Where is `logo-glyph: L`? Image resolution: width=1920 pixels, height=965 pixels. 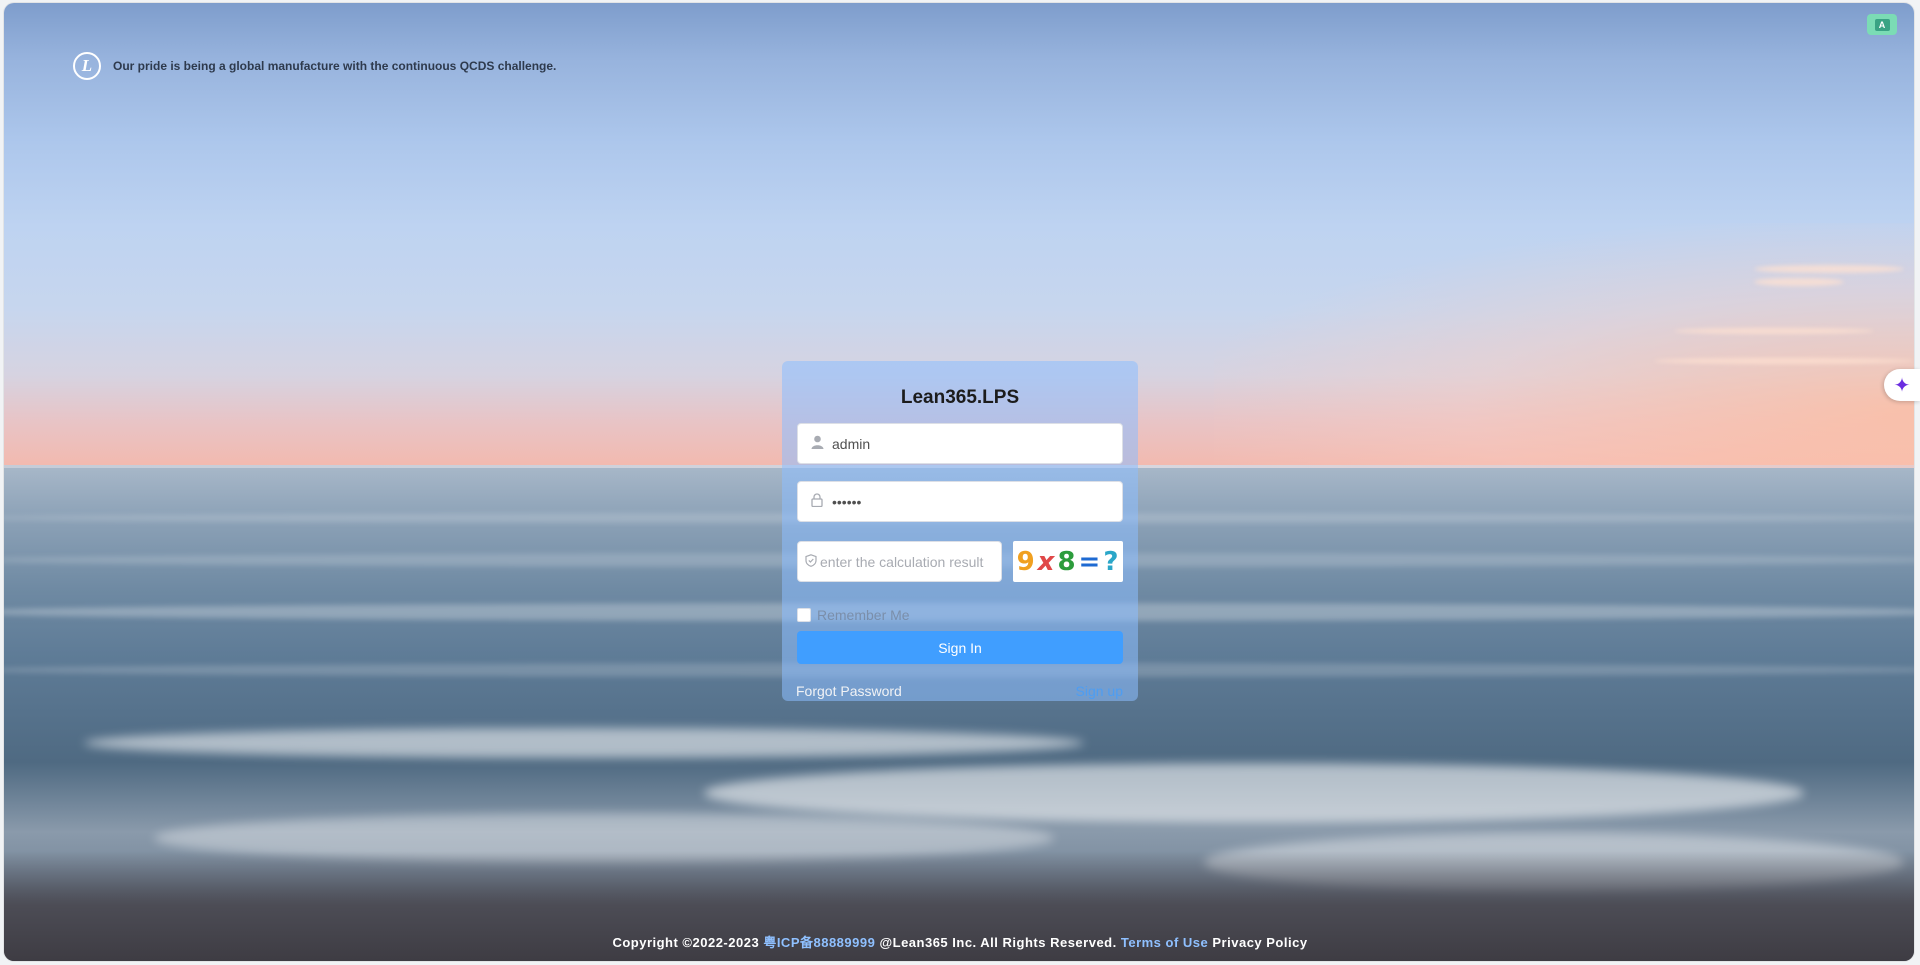 logo-glyph: L is located at coordinates (87, 65).